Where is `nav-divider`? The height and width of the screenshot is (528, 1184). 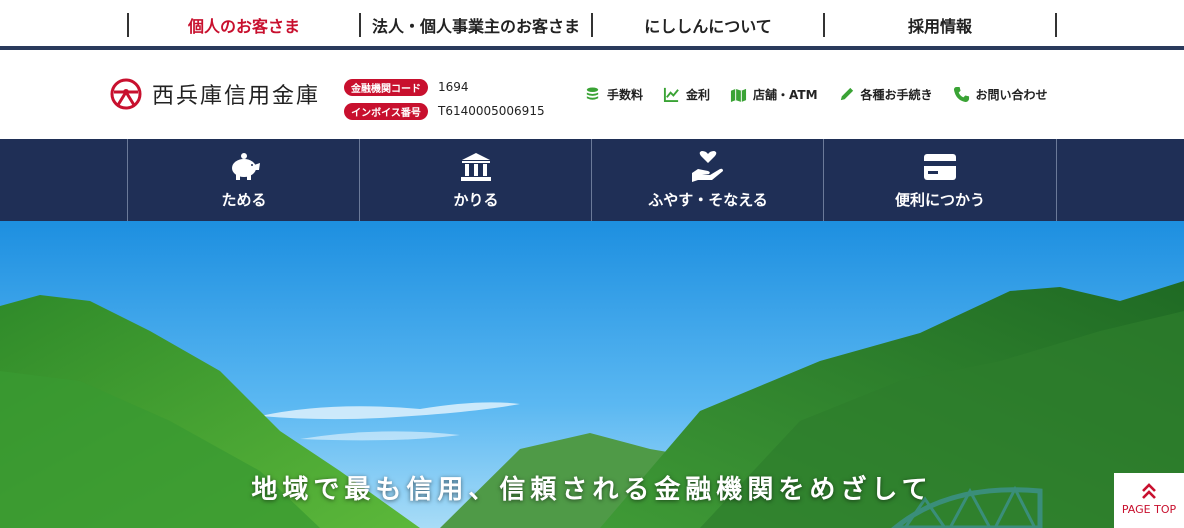
nav-divider is located at coordinates (1056, 180).